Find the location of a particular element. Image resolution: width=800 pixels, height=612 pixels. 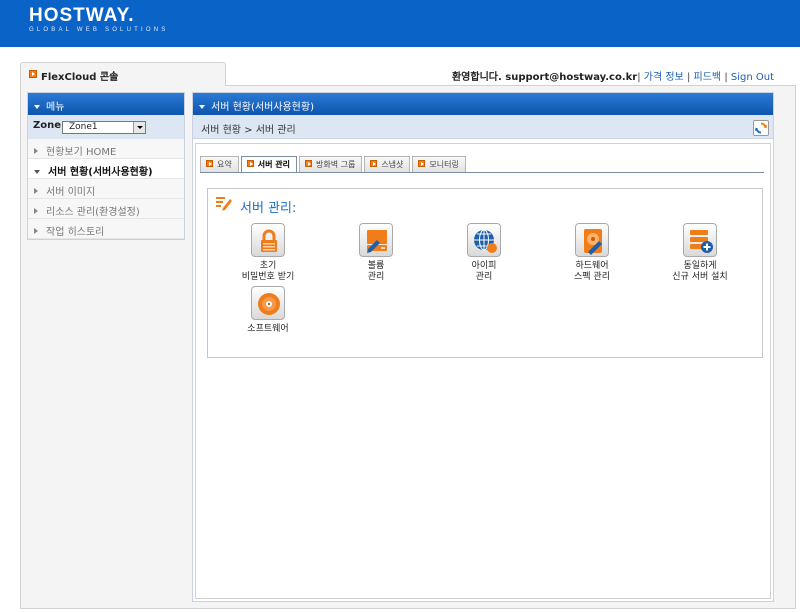

app-label: 아이피 관리 is located at coordinates (484, 271).